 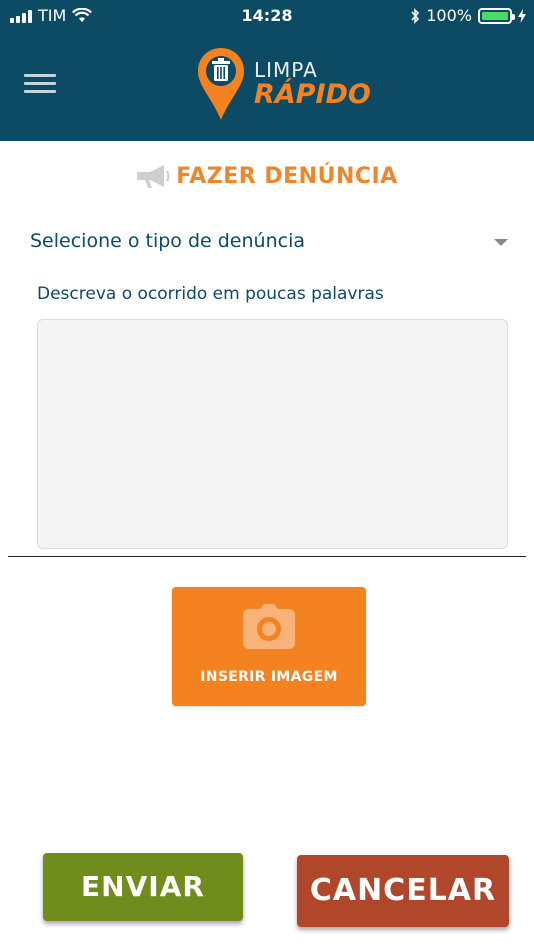 What do you see at coordinates (221, 84) in the screenshot?
I see `trash-pin-icon` at bounding box center [221, 84].